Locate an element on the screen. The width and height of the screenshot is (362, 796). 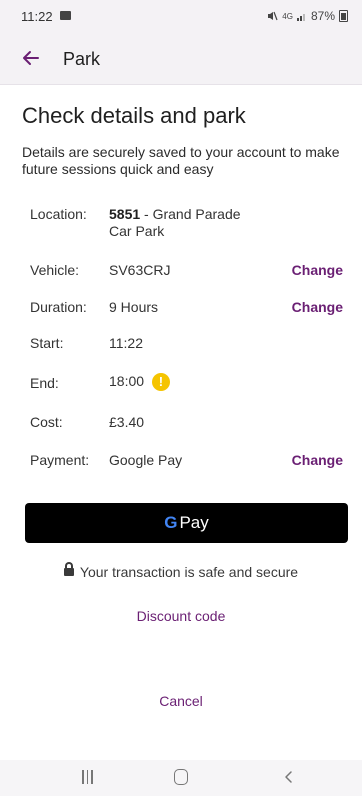
change-payment-button: Change is located at coordinates (317, 460).